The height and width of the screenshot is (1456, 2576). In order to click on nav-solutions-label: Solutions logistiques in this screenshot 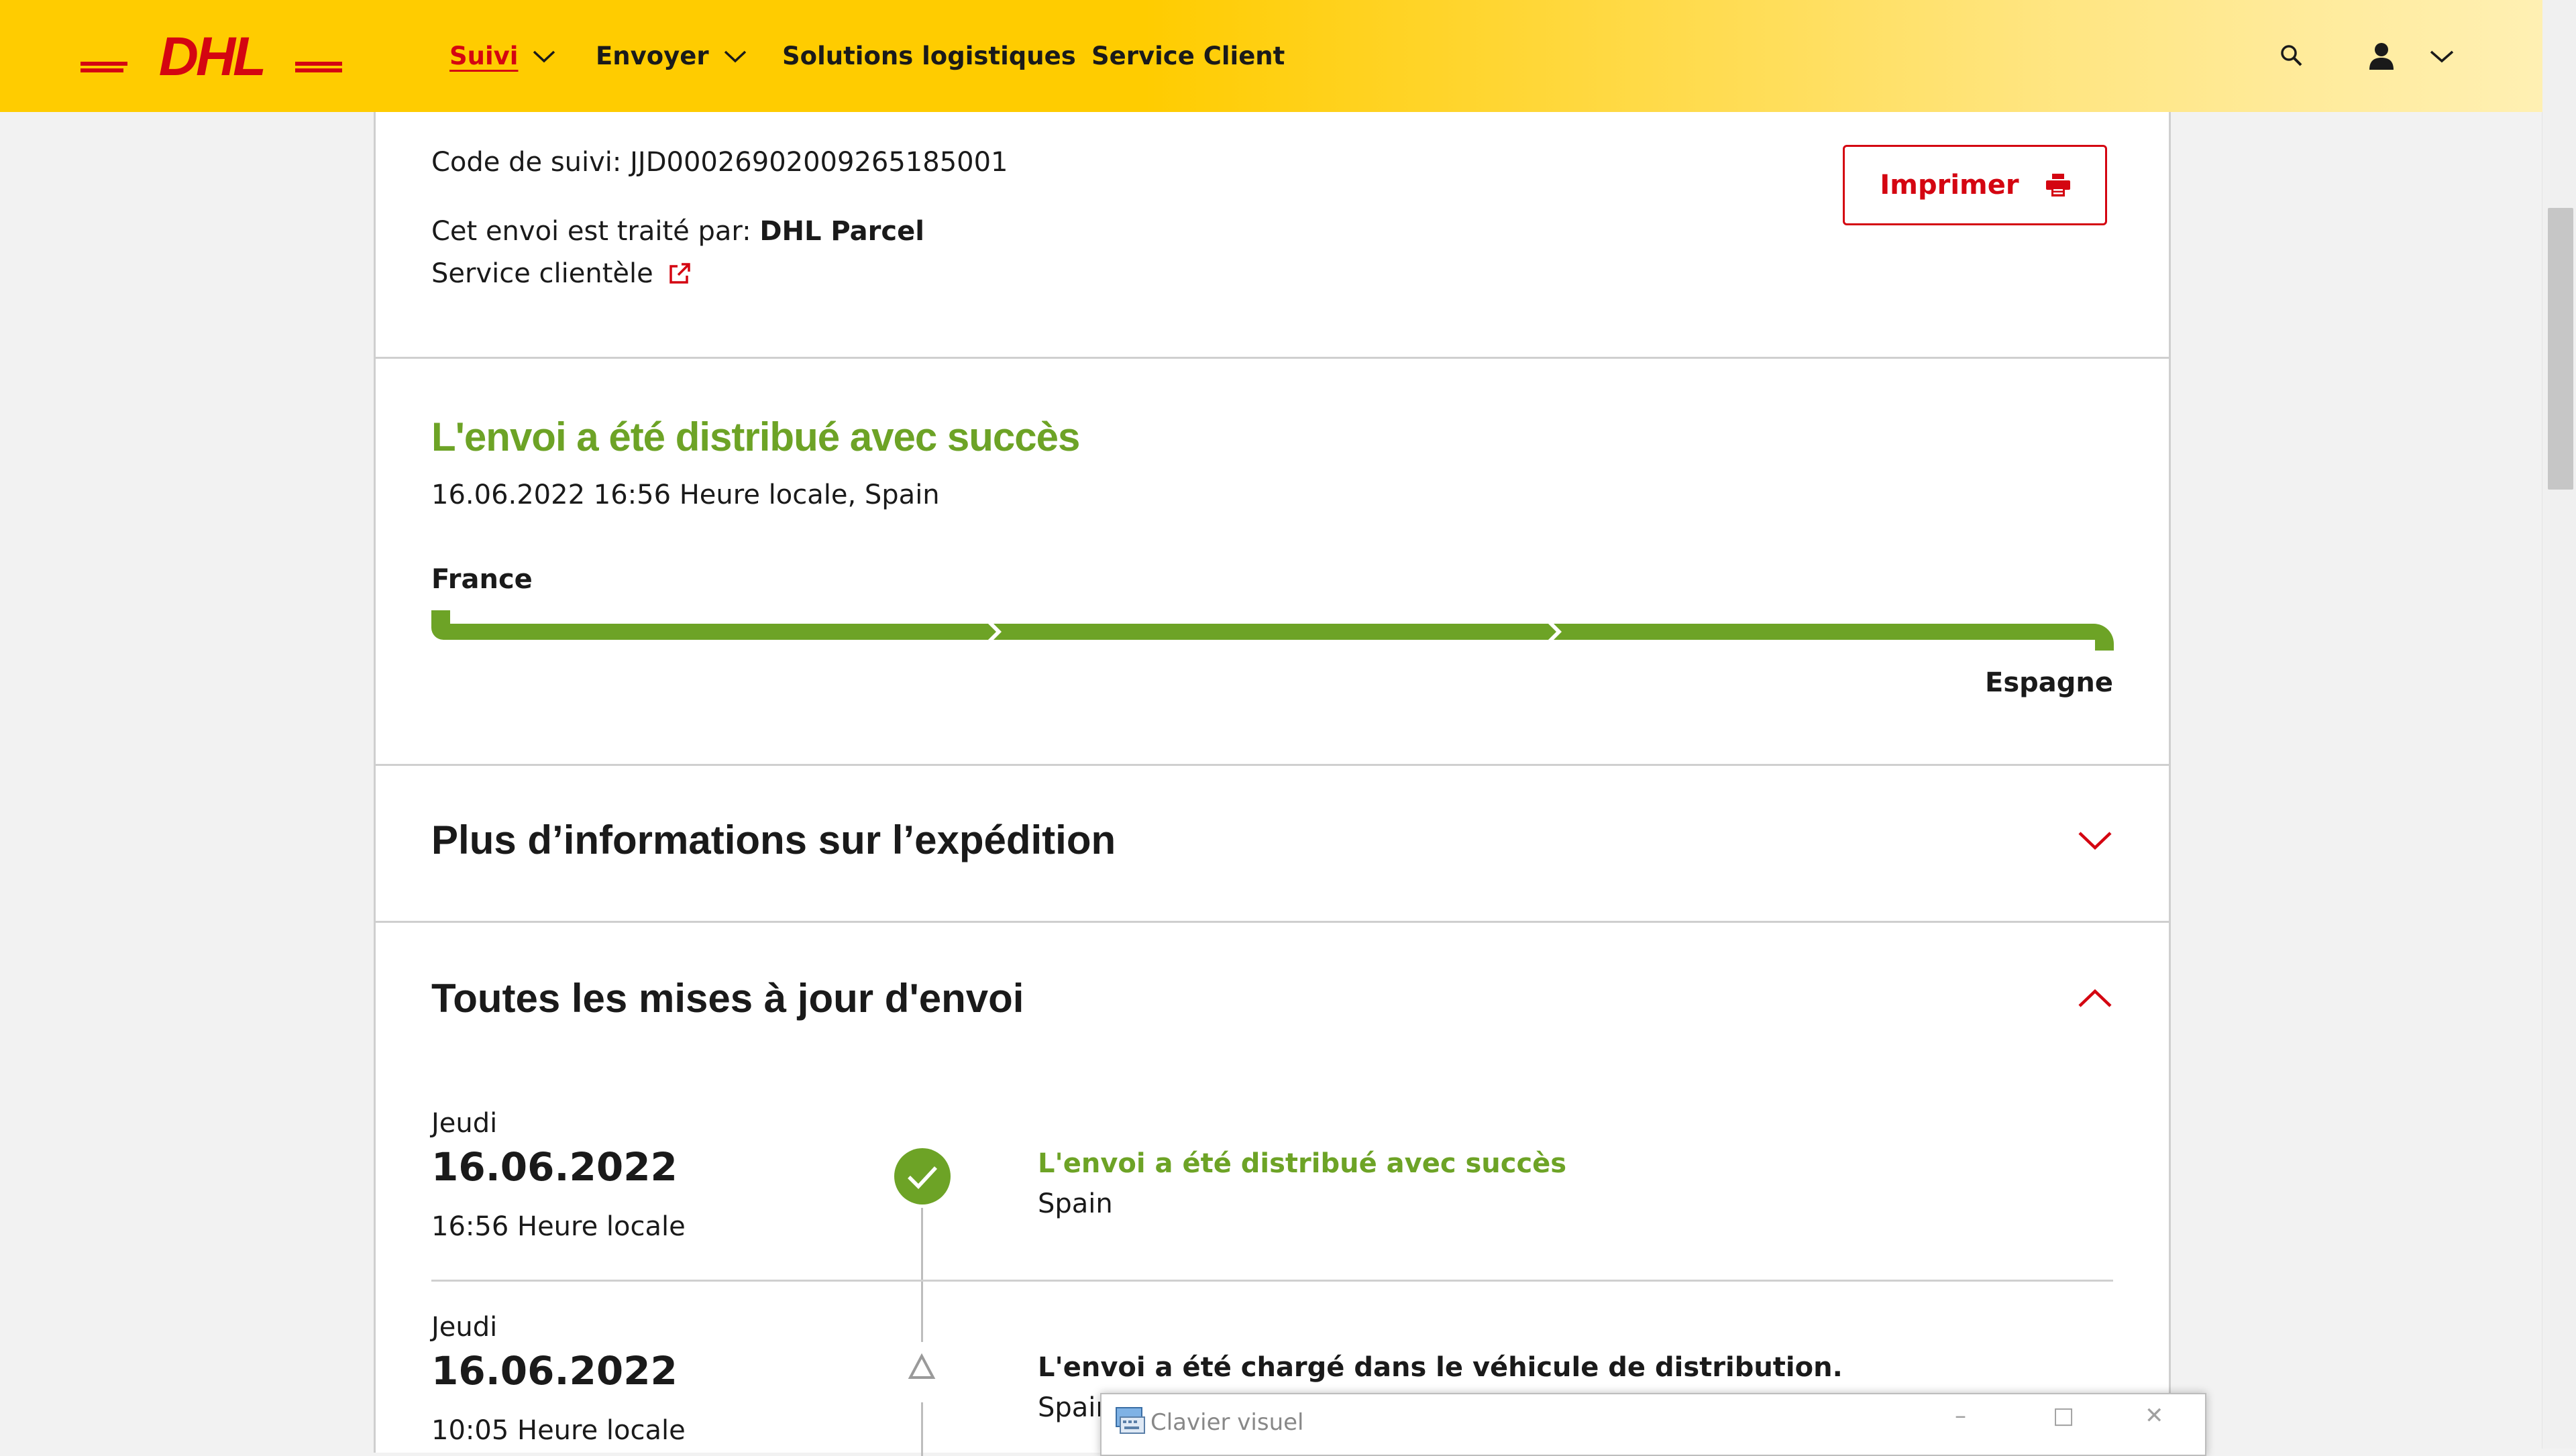, I will do `click(929, 56)`.